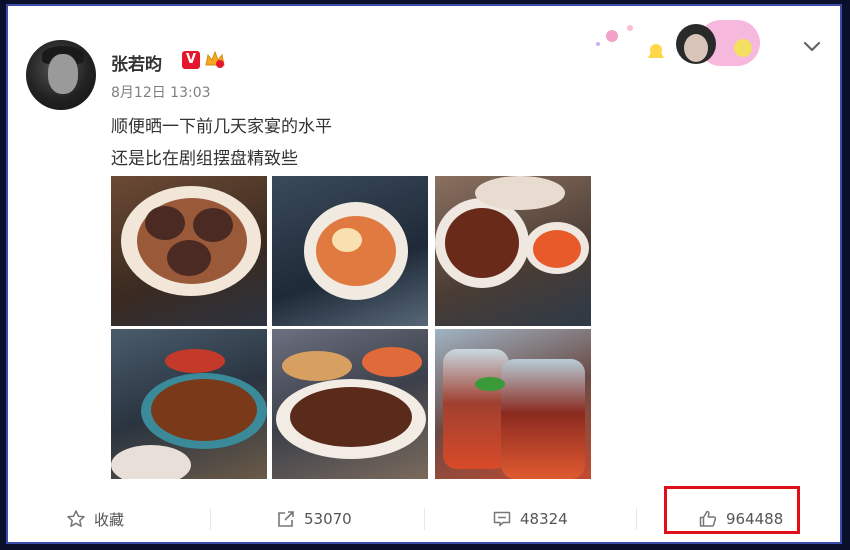  Describe the element at coordinates (678, 43) in the screenshot. I see `card-decoration-icon` at that location.